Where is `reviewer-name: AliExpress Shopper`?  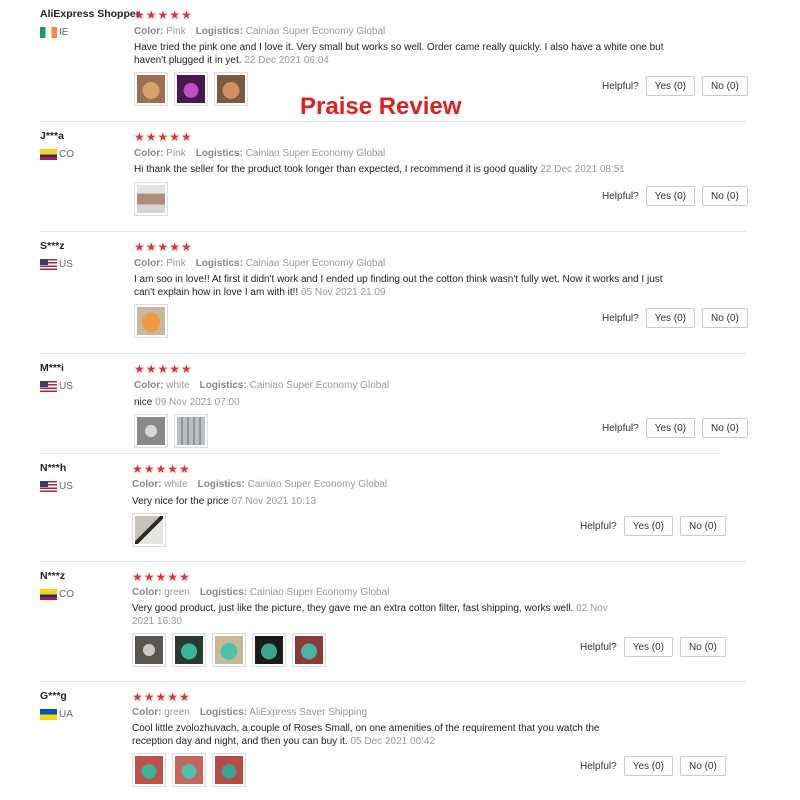 reviewer-name: AliExpress Shopper is located at coordinates (90, 14).